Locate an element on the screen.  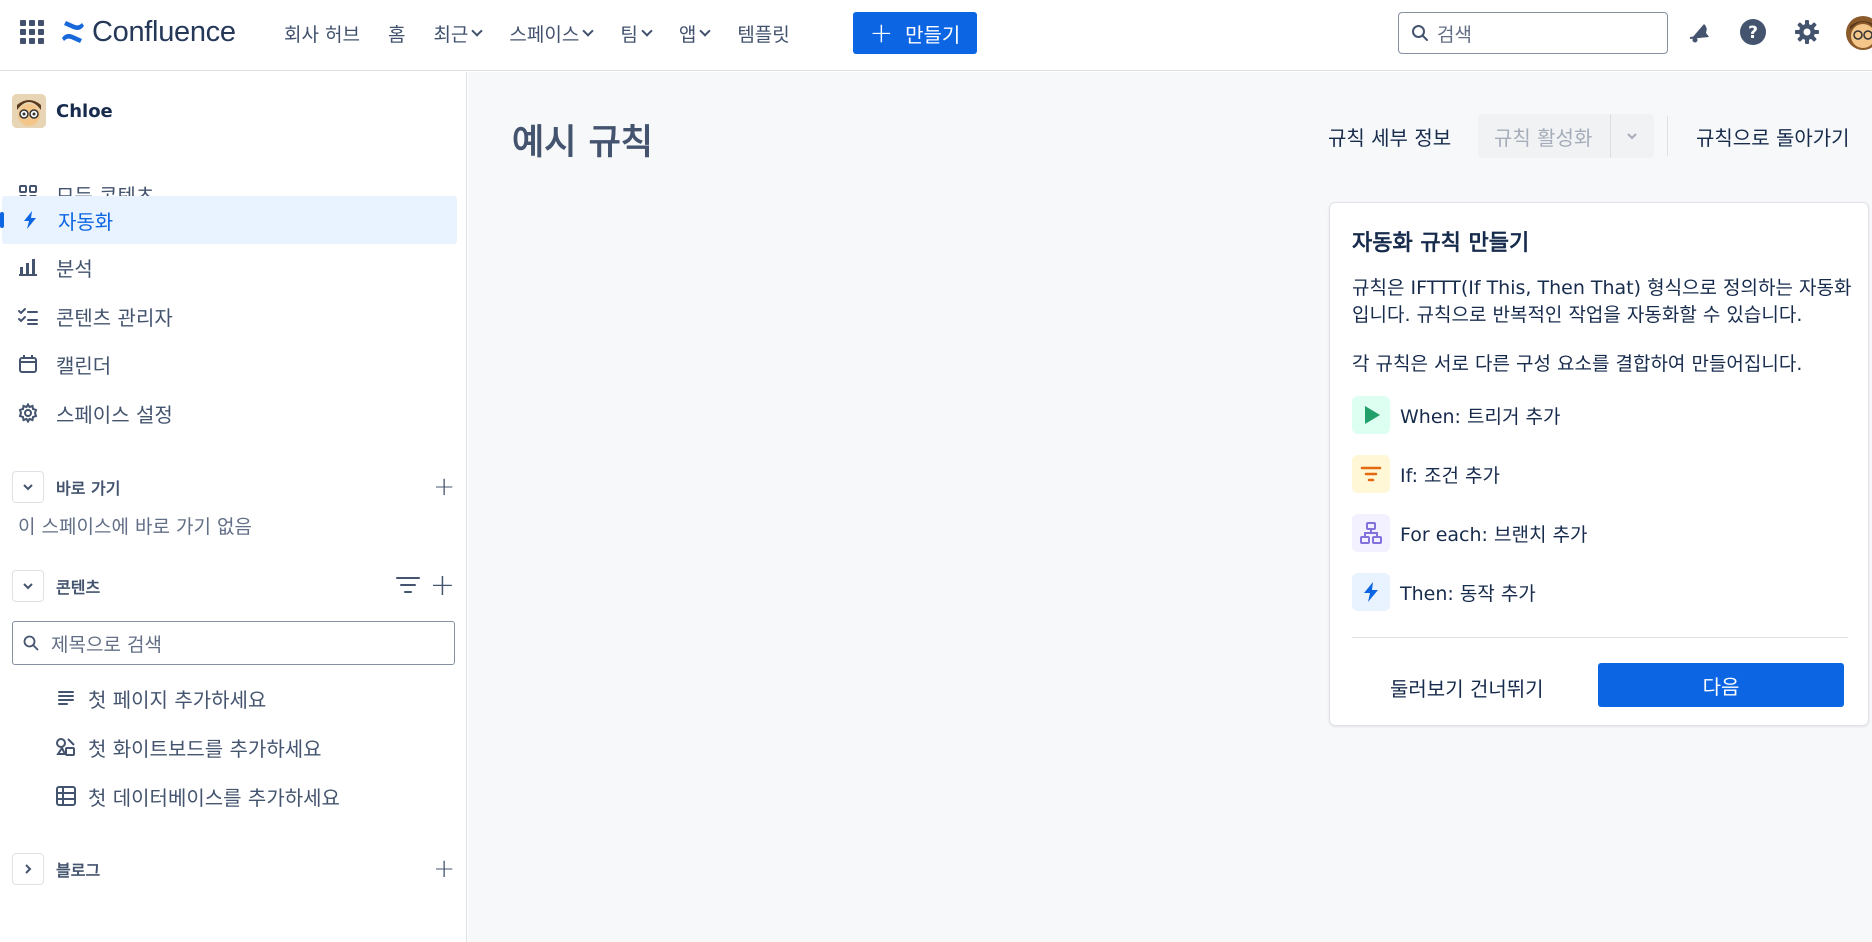
space-name: Chloe is located at coordinates (84, 111).